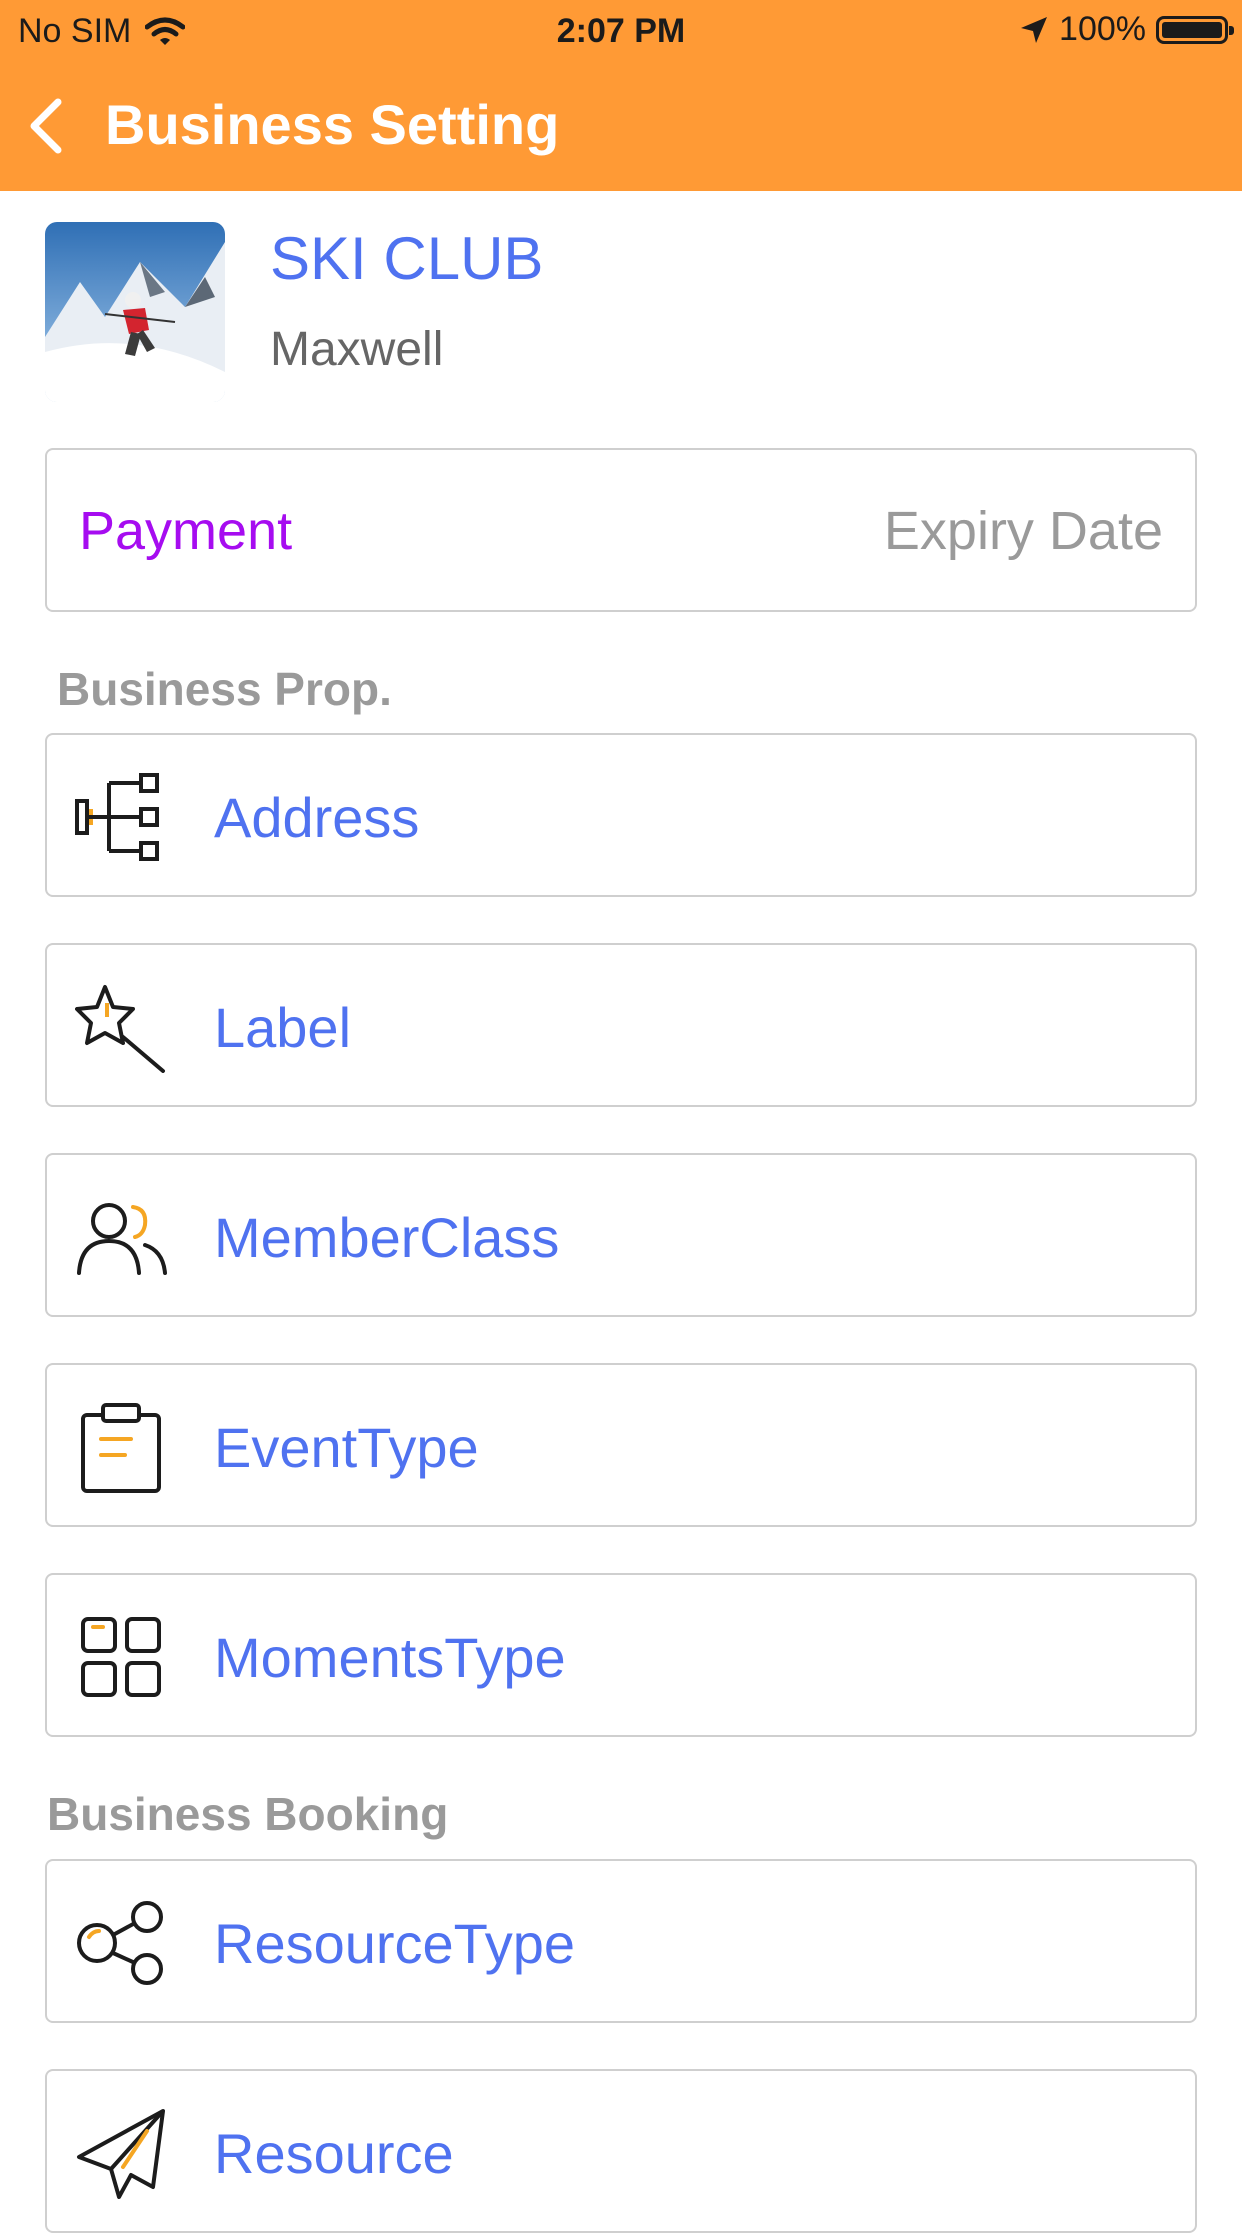  Describe the element at coordinates (186, 531) in the screenshot. I see `payment-label: Payment` at that location.